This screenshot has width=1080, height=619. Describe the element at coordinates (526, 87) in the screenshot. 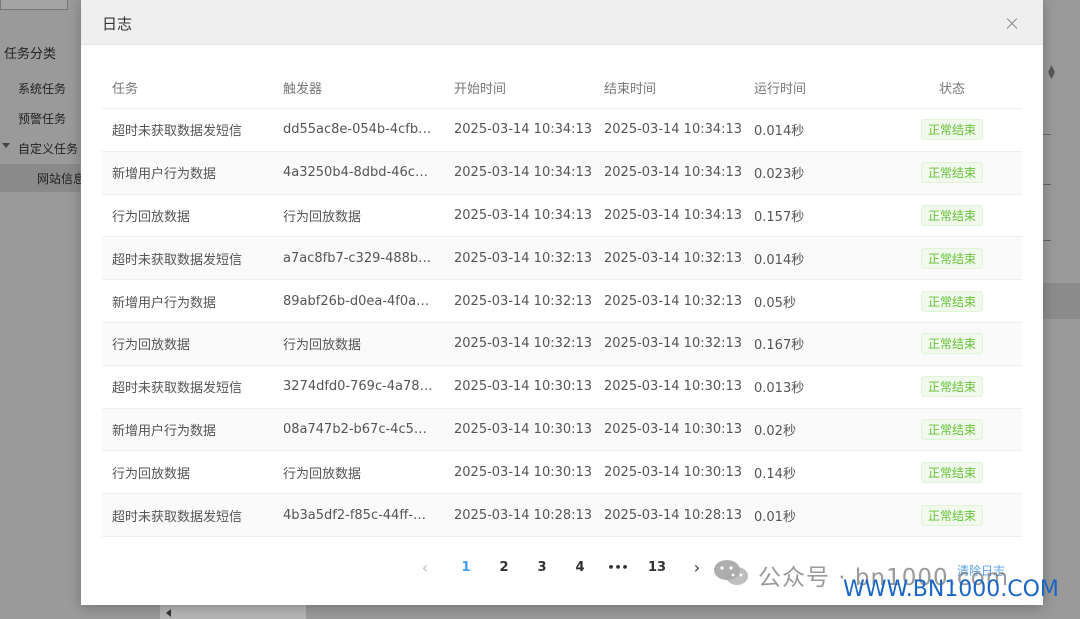

I see `column-header-start-time: 开始时间` at that location.